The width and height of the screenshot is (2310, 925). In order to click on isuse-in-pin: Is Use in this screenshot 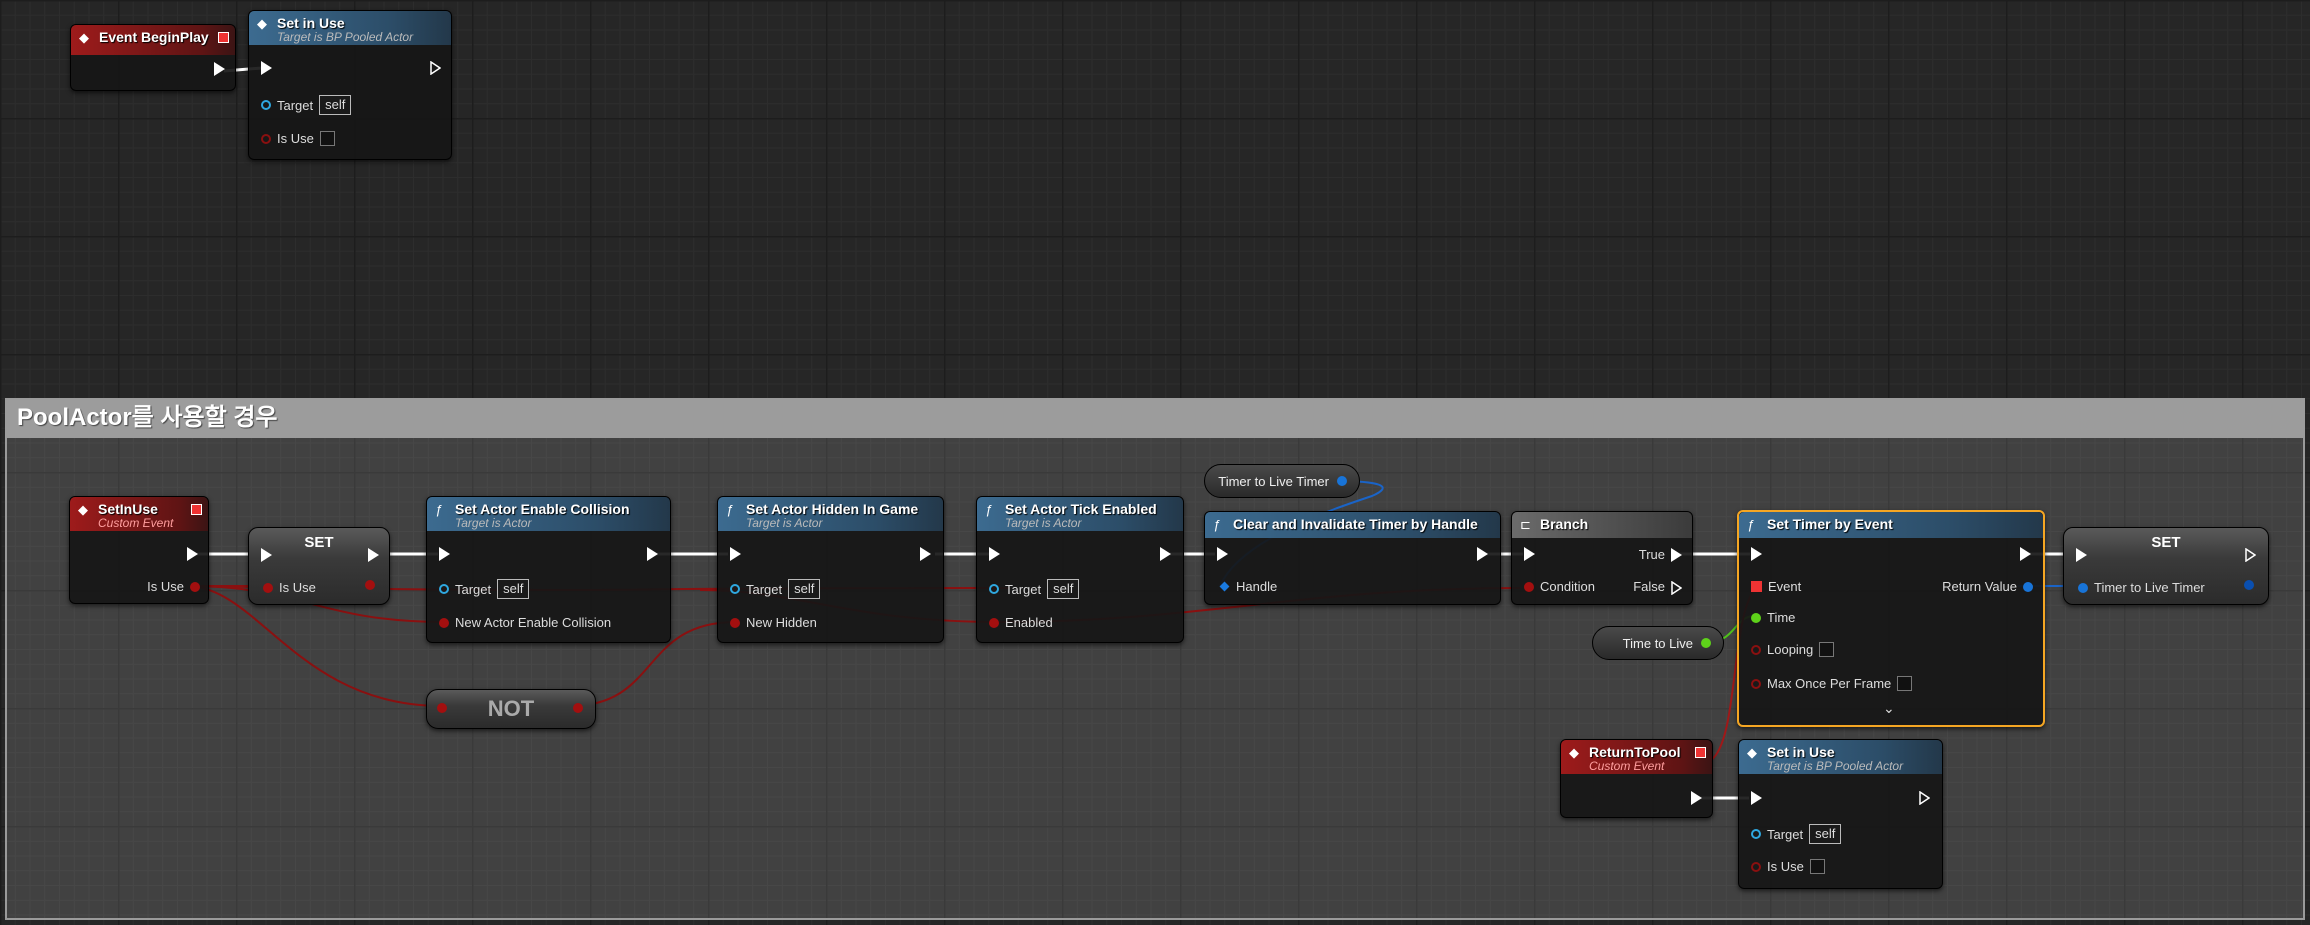, I will do `click(289, 587)`.